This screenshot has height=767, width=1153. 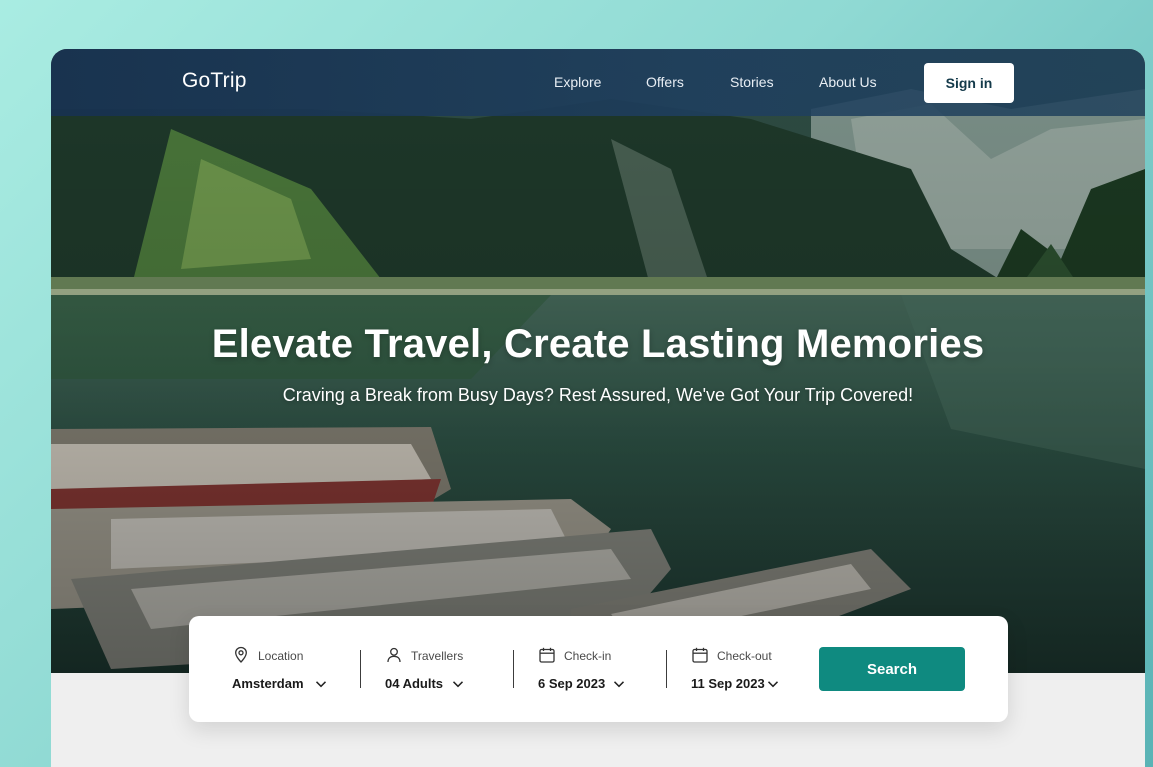 What do you see at coordinates (268, 683) in the screenshot?
I see `location-value: Amsterdam` at bounding box center [268, 683].